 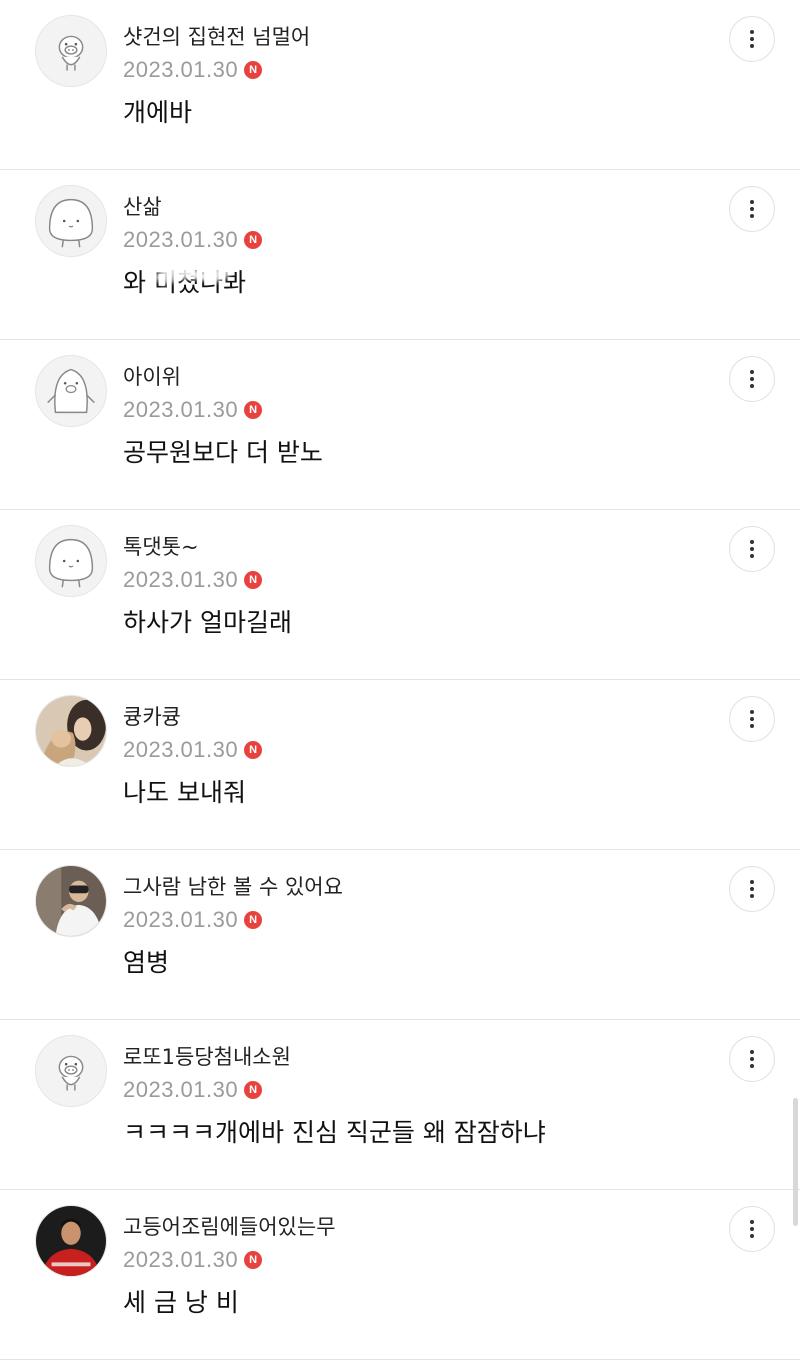 I want to click on comment-text: 공무원보다 더 받노, so click(x=223, y=452).